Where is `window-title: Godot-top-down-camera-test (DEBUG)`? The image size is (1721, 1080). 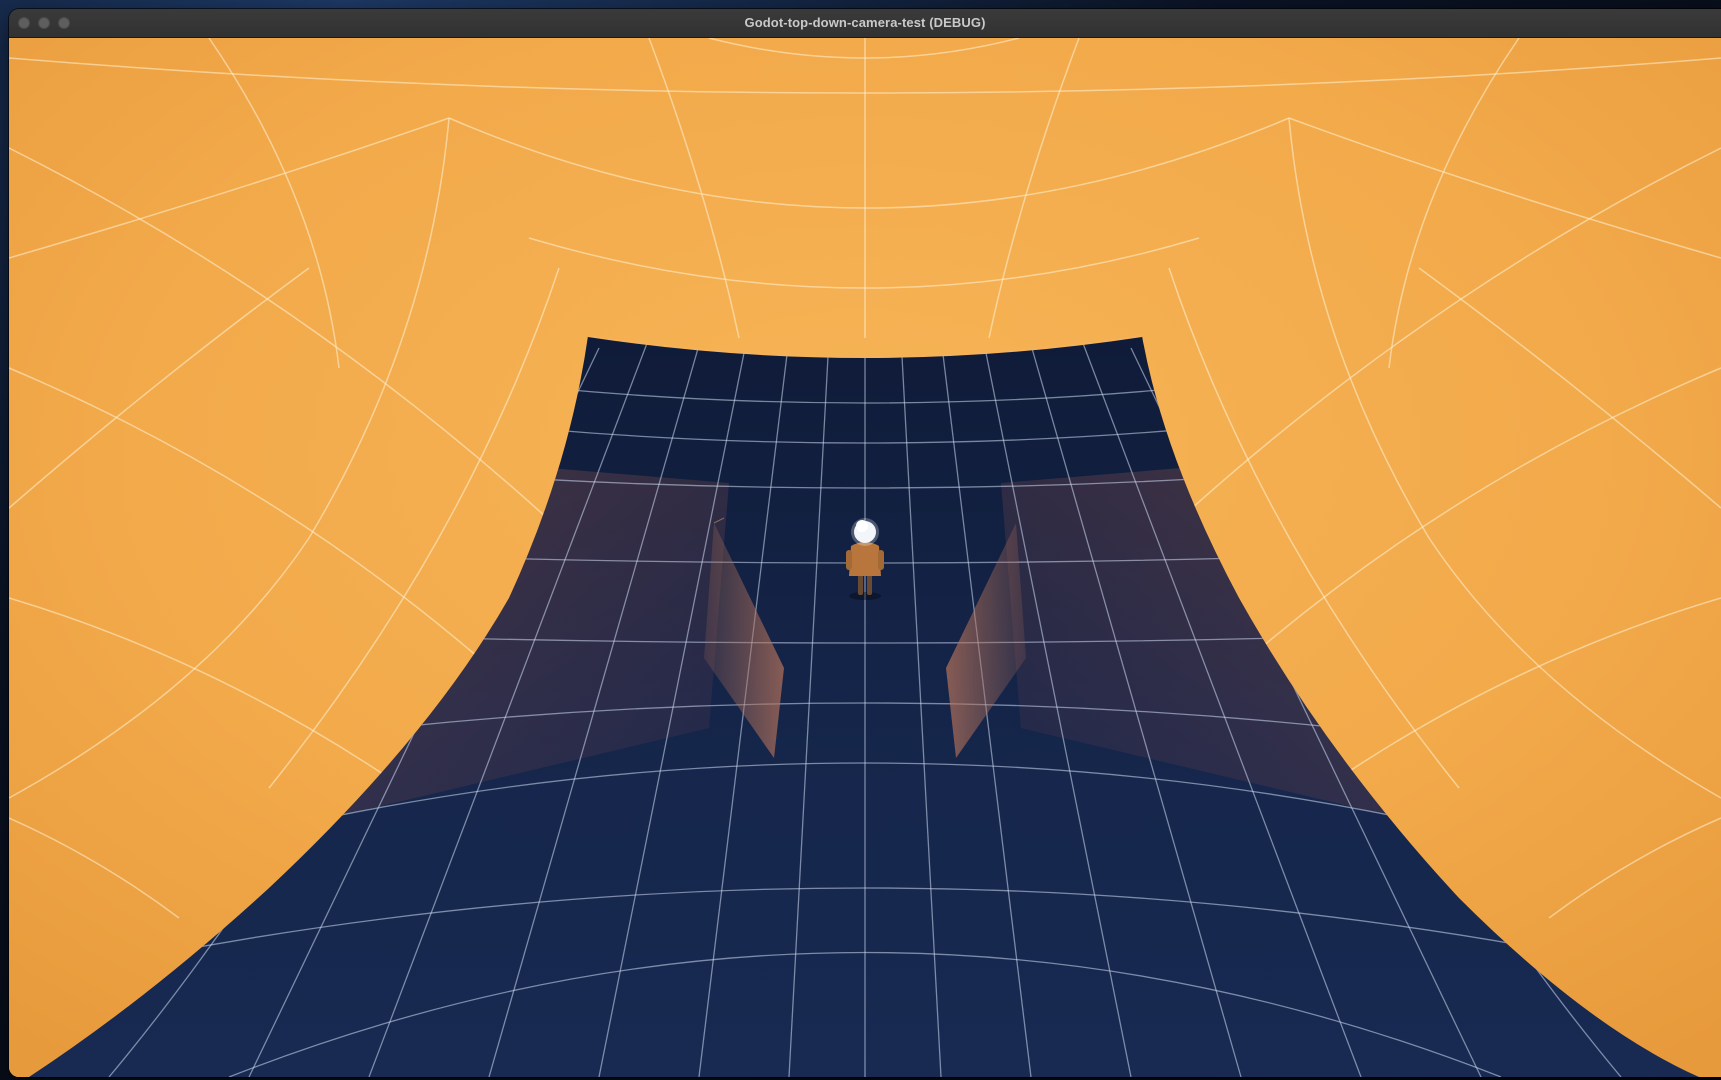 window-title: Godot-top-down-camera-test (DEBUG) is located at coordinates (865, 22).